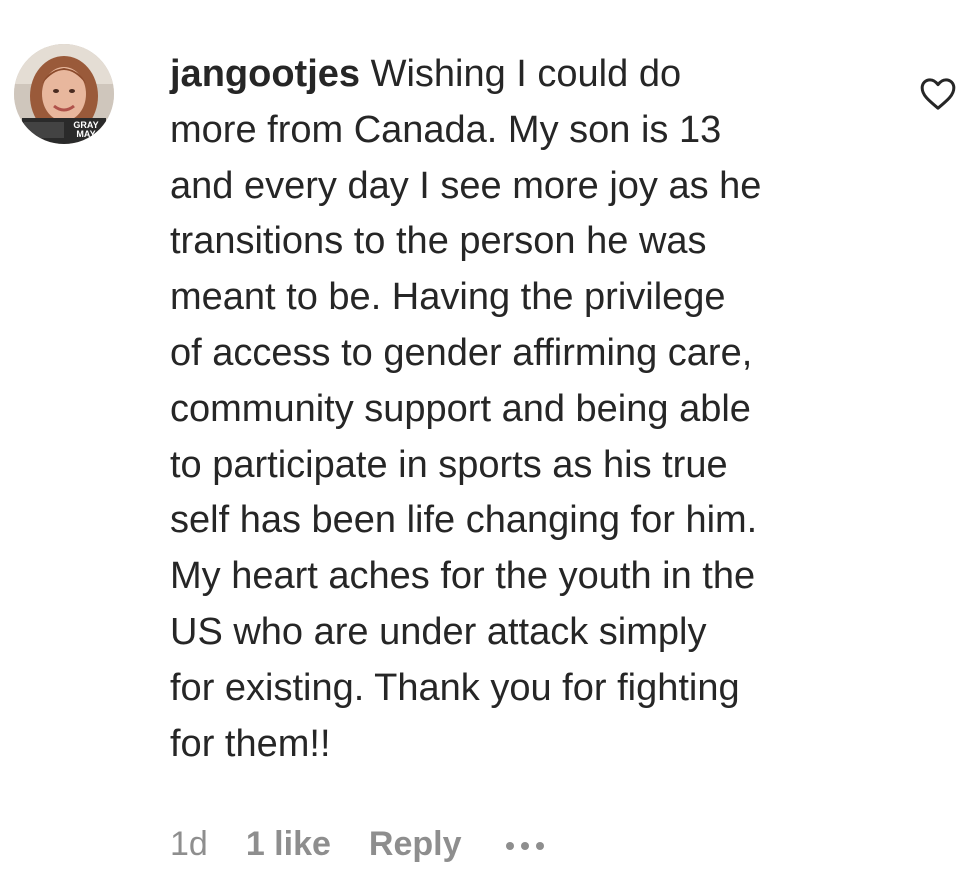  What do you see at coordinates (466, 185) in the screenshot?
I see `comment-body-line-3: and every day I see more joy as he` at bounding box center [466, 185].